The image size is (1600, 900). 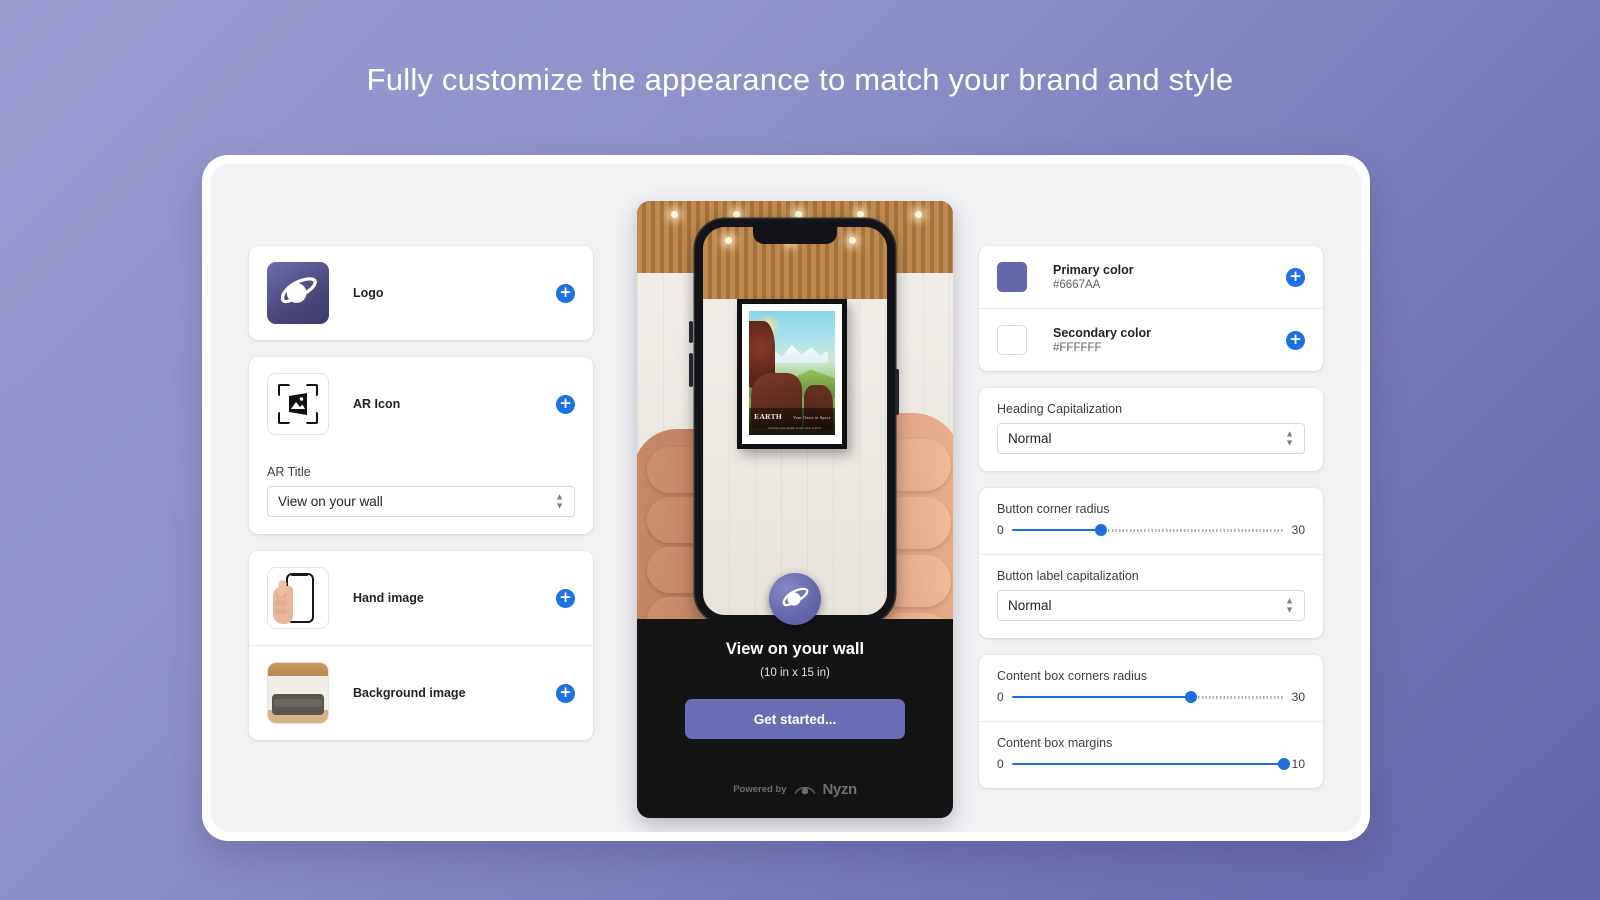 What do you see at coordinates (1102, 333) in the screenshot?
I see `secondary-color-name: Secondary color` at bounding box center [1102, 333].